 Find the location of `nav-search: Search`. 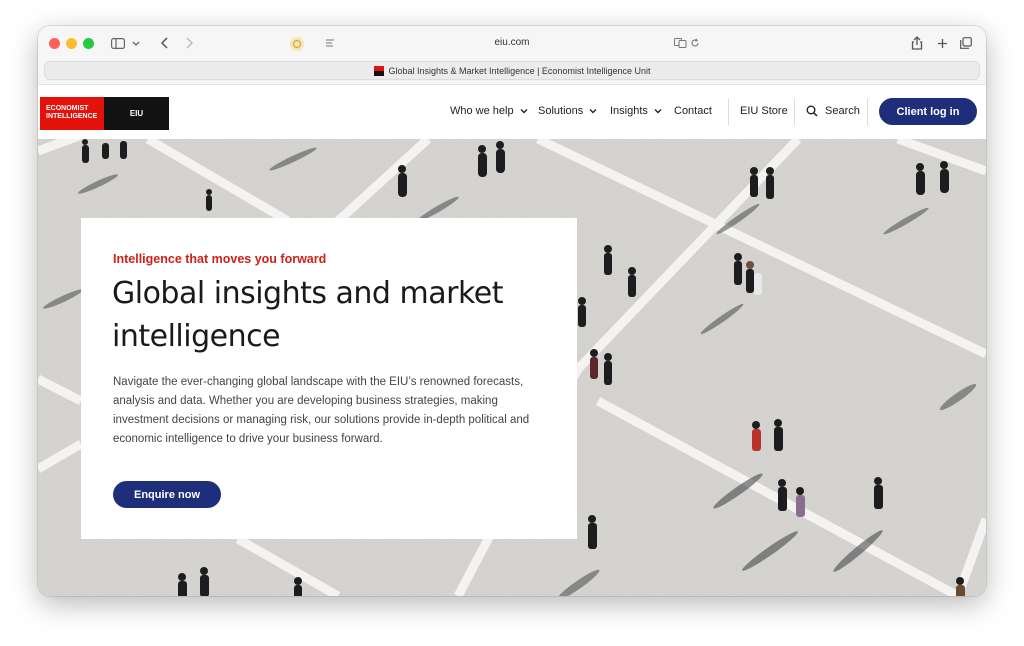

nav-search: Search is located at coordinates (833, 111).